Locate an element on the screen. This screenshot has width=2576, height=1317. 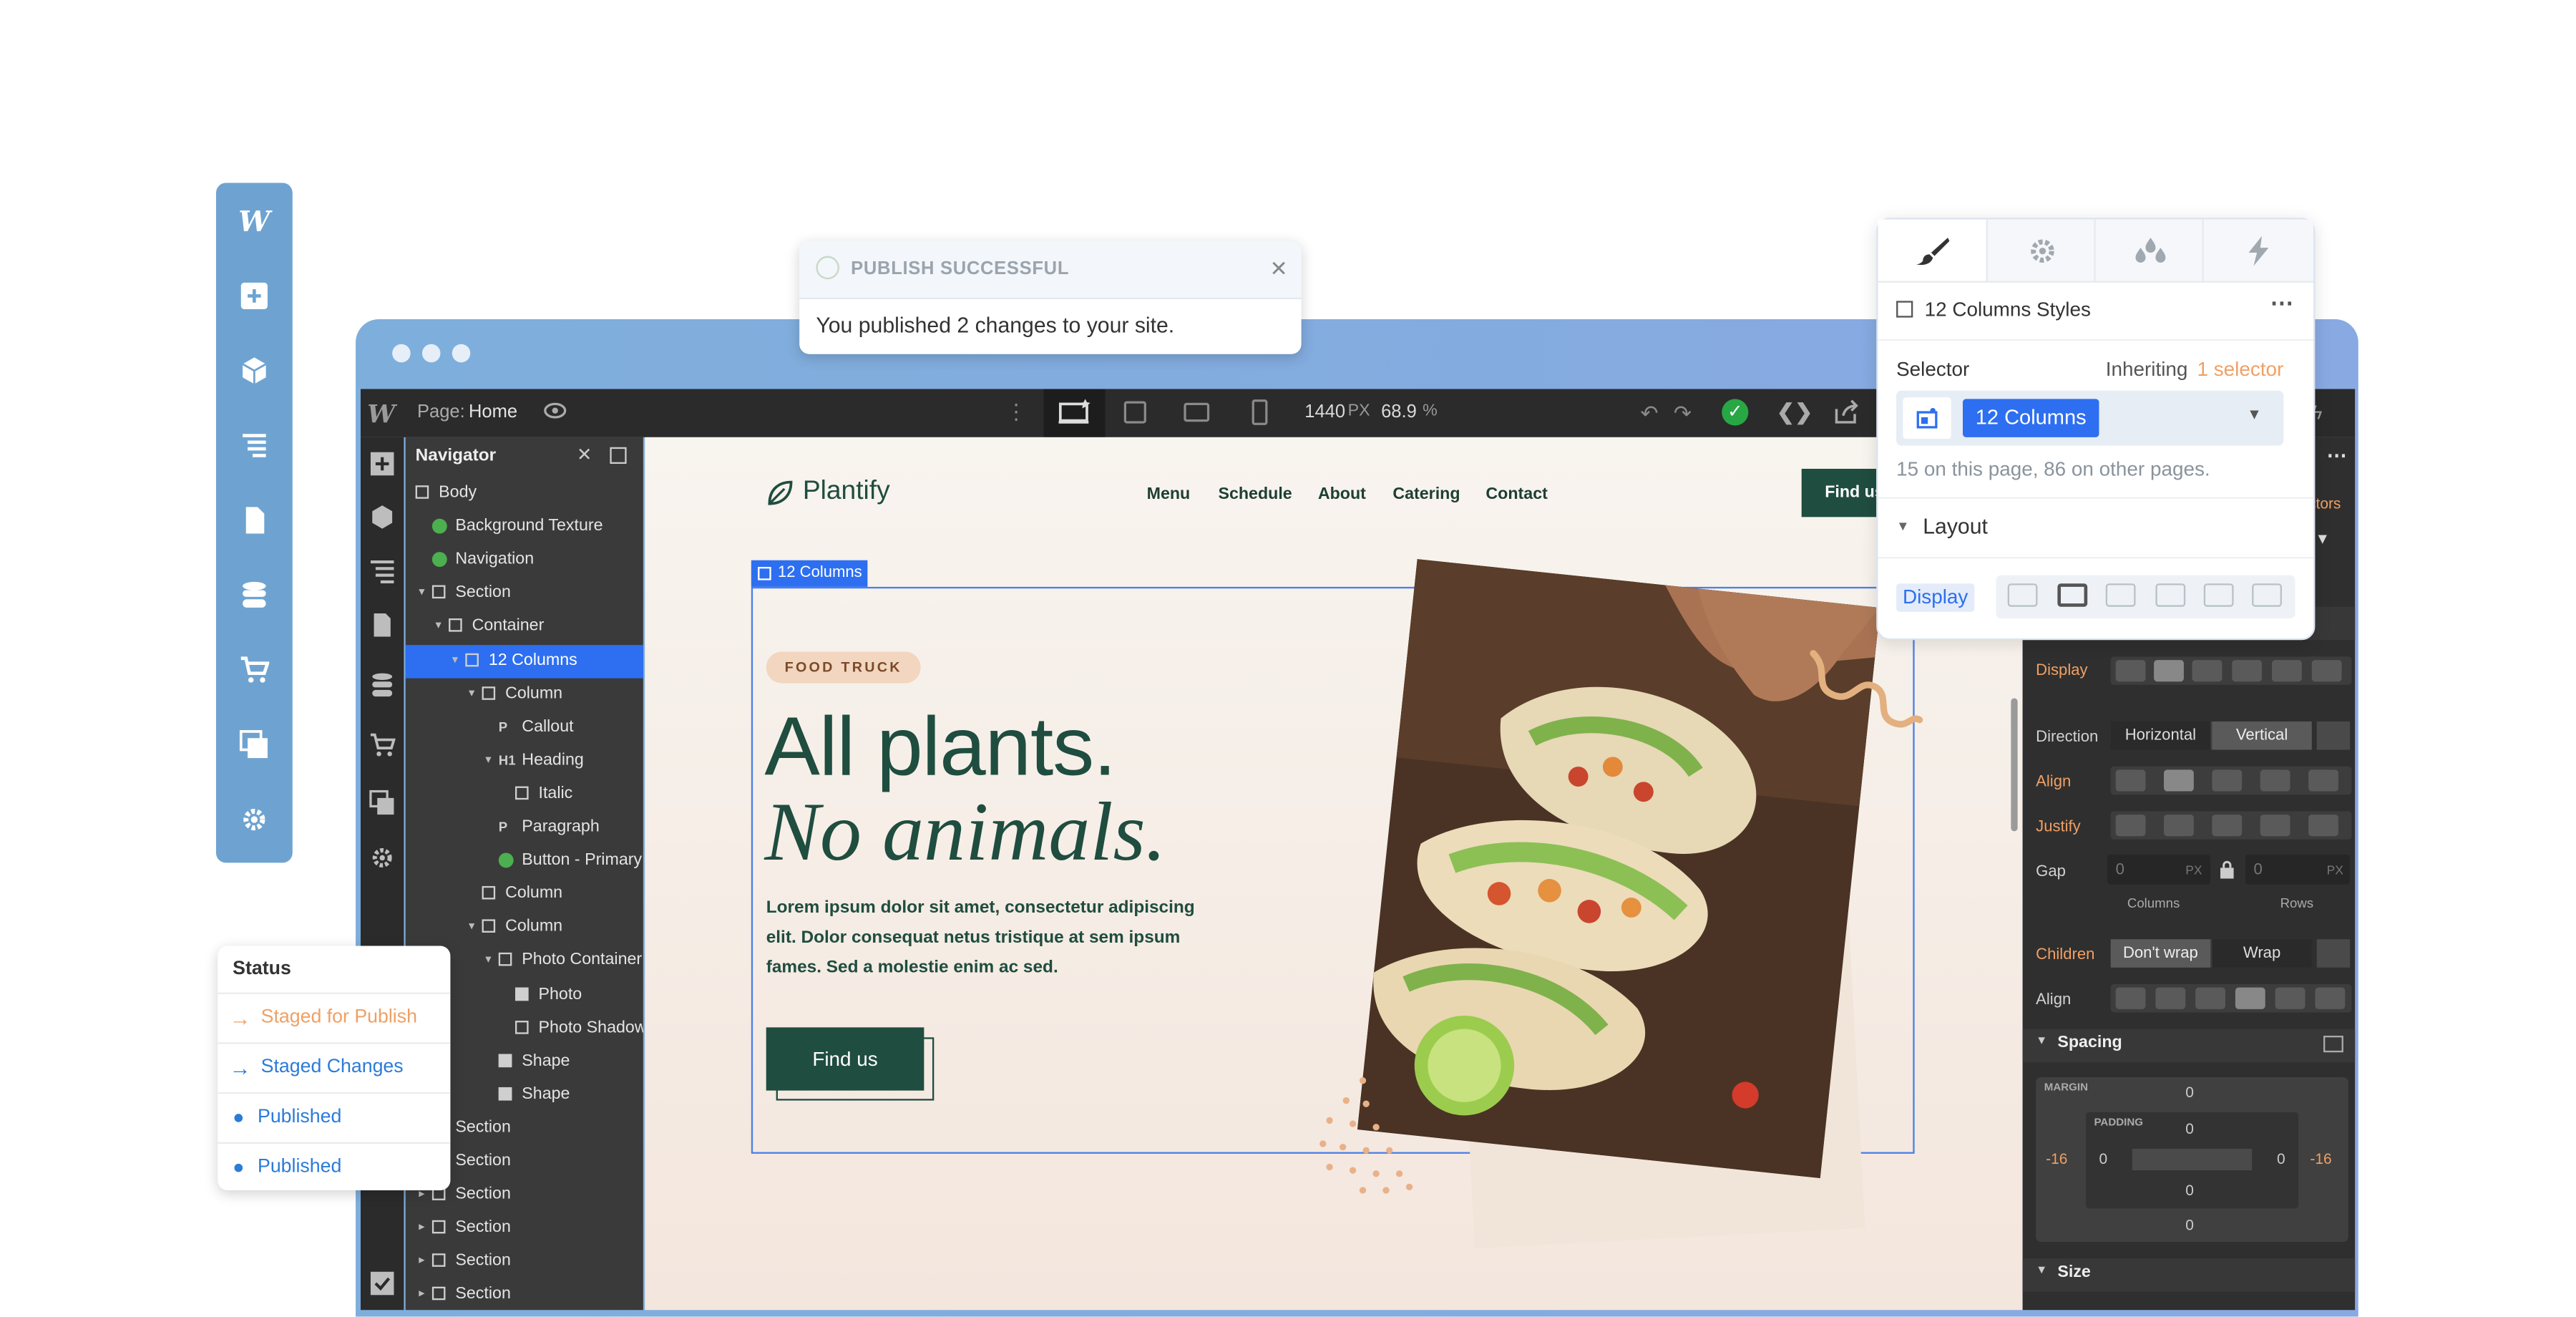
margin-bottom-value: 0 is located at coordinates (2189, 1225).